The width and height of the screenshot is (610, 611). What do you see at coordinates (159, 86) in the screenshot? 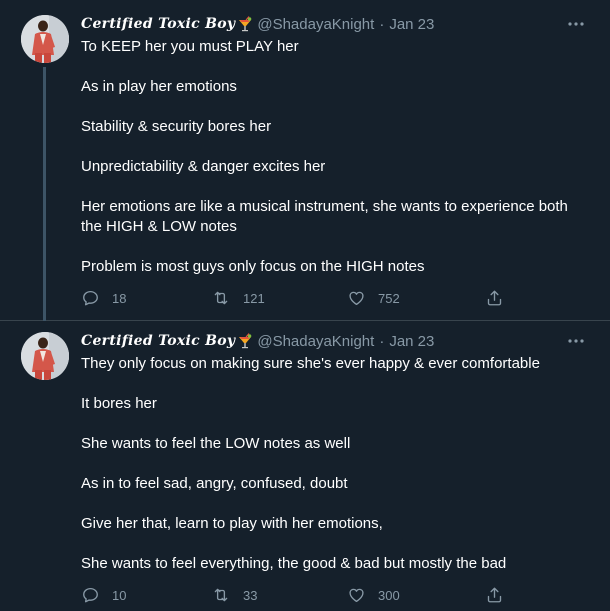
I see `tweet-paragraph: As in play her emotions` at bounding box center [159, 86].